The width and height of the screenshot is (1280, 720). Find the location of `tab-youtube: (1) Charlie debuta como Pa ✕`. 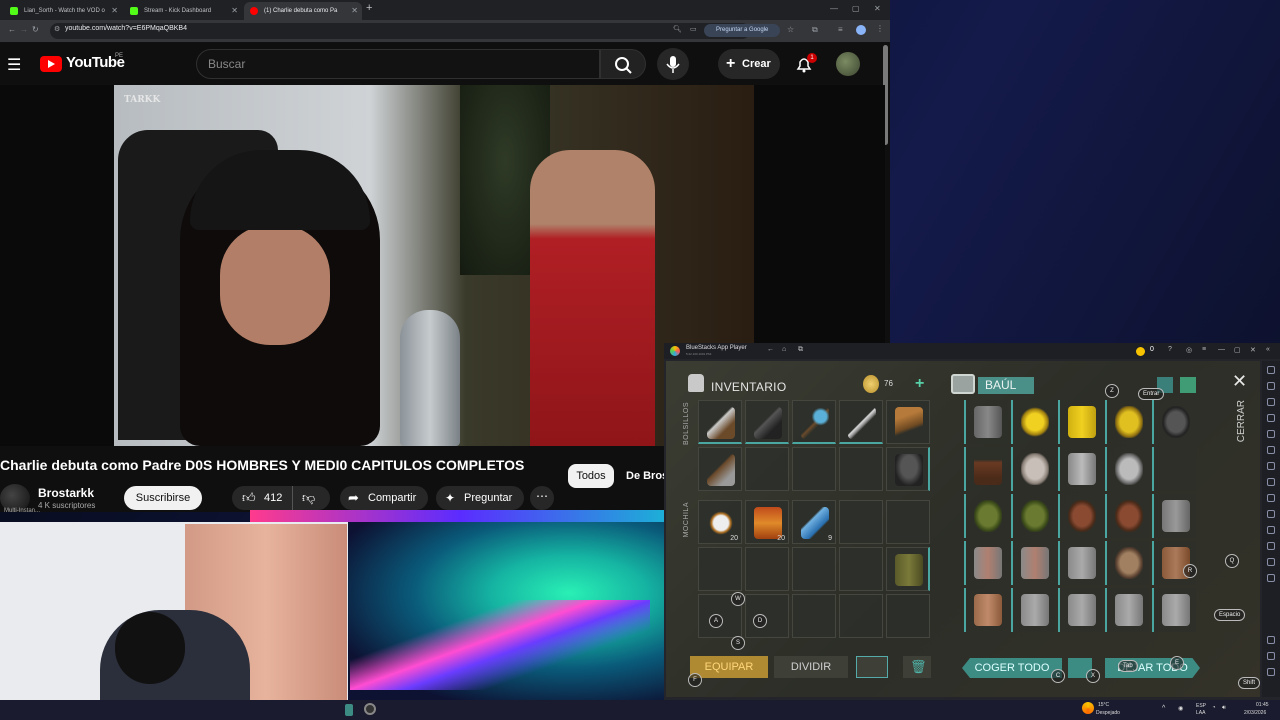

tab-youtube: (1) Charlie debuta como Pa ✕ is located at coordinates (303, 11).